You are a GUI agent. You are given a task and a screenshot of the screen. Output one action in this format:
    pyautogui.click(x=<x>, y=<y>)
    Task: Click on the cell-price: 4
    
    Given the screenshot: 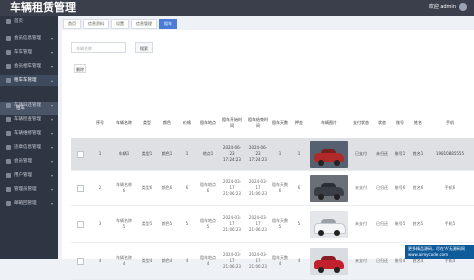 What is the action you would take?
    pyautogui.click(x=187, y=260)
    